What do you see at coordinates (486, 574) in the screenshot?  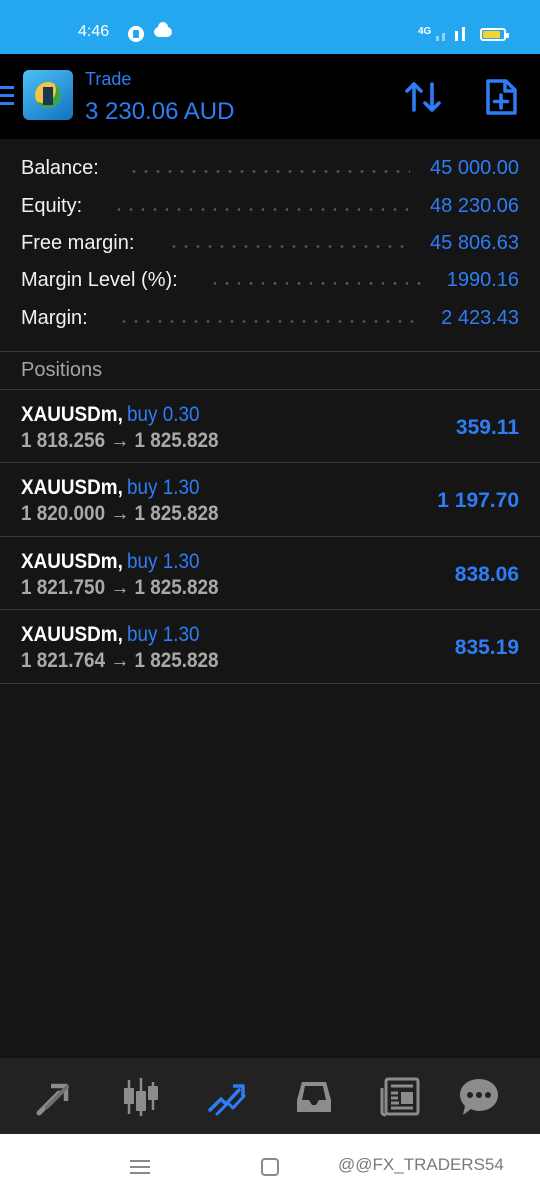 I see `position-profit: 838.06` at bounding box center [486, 574].